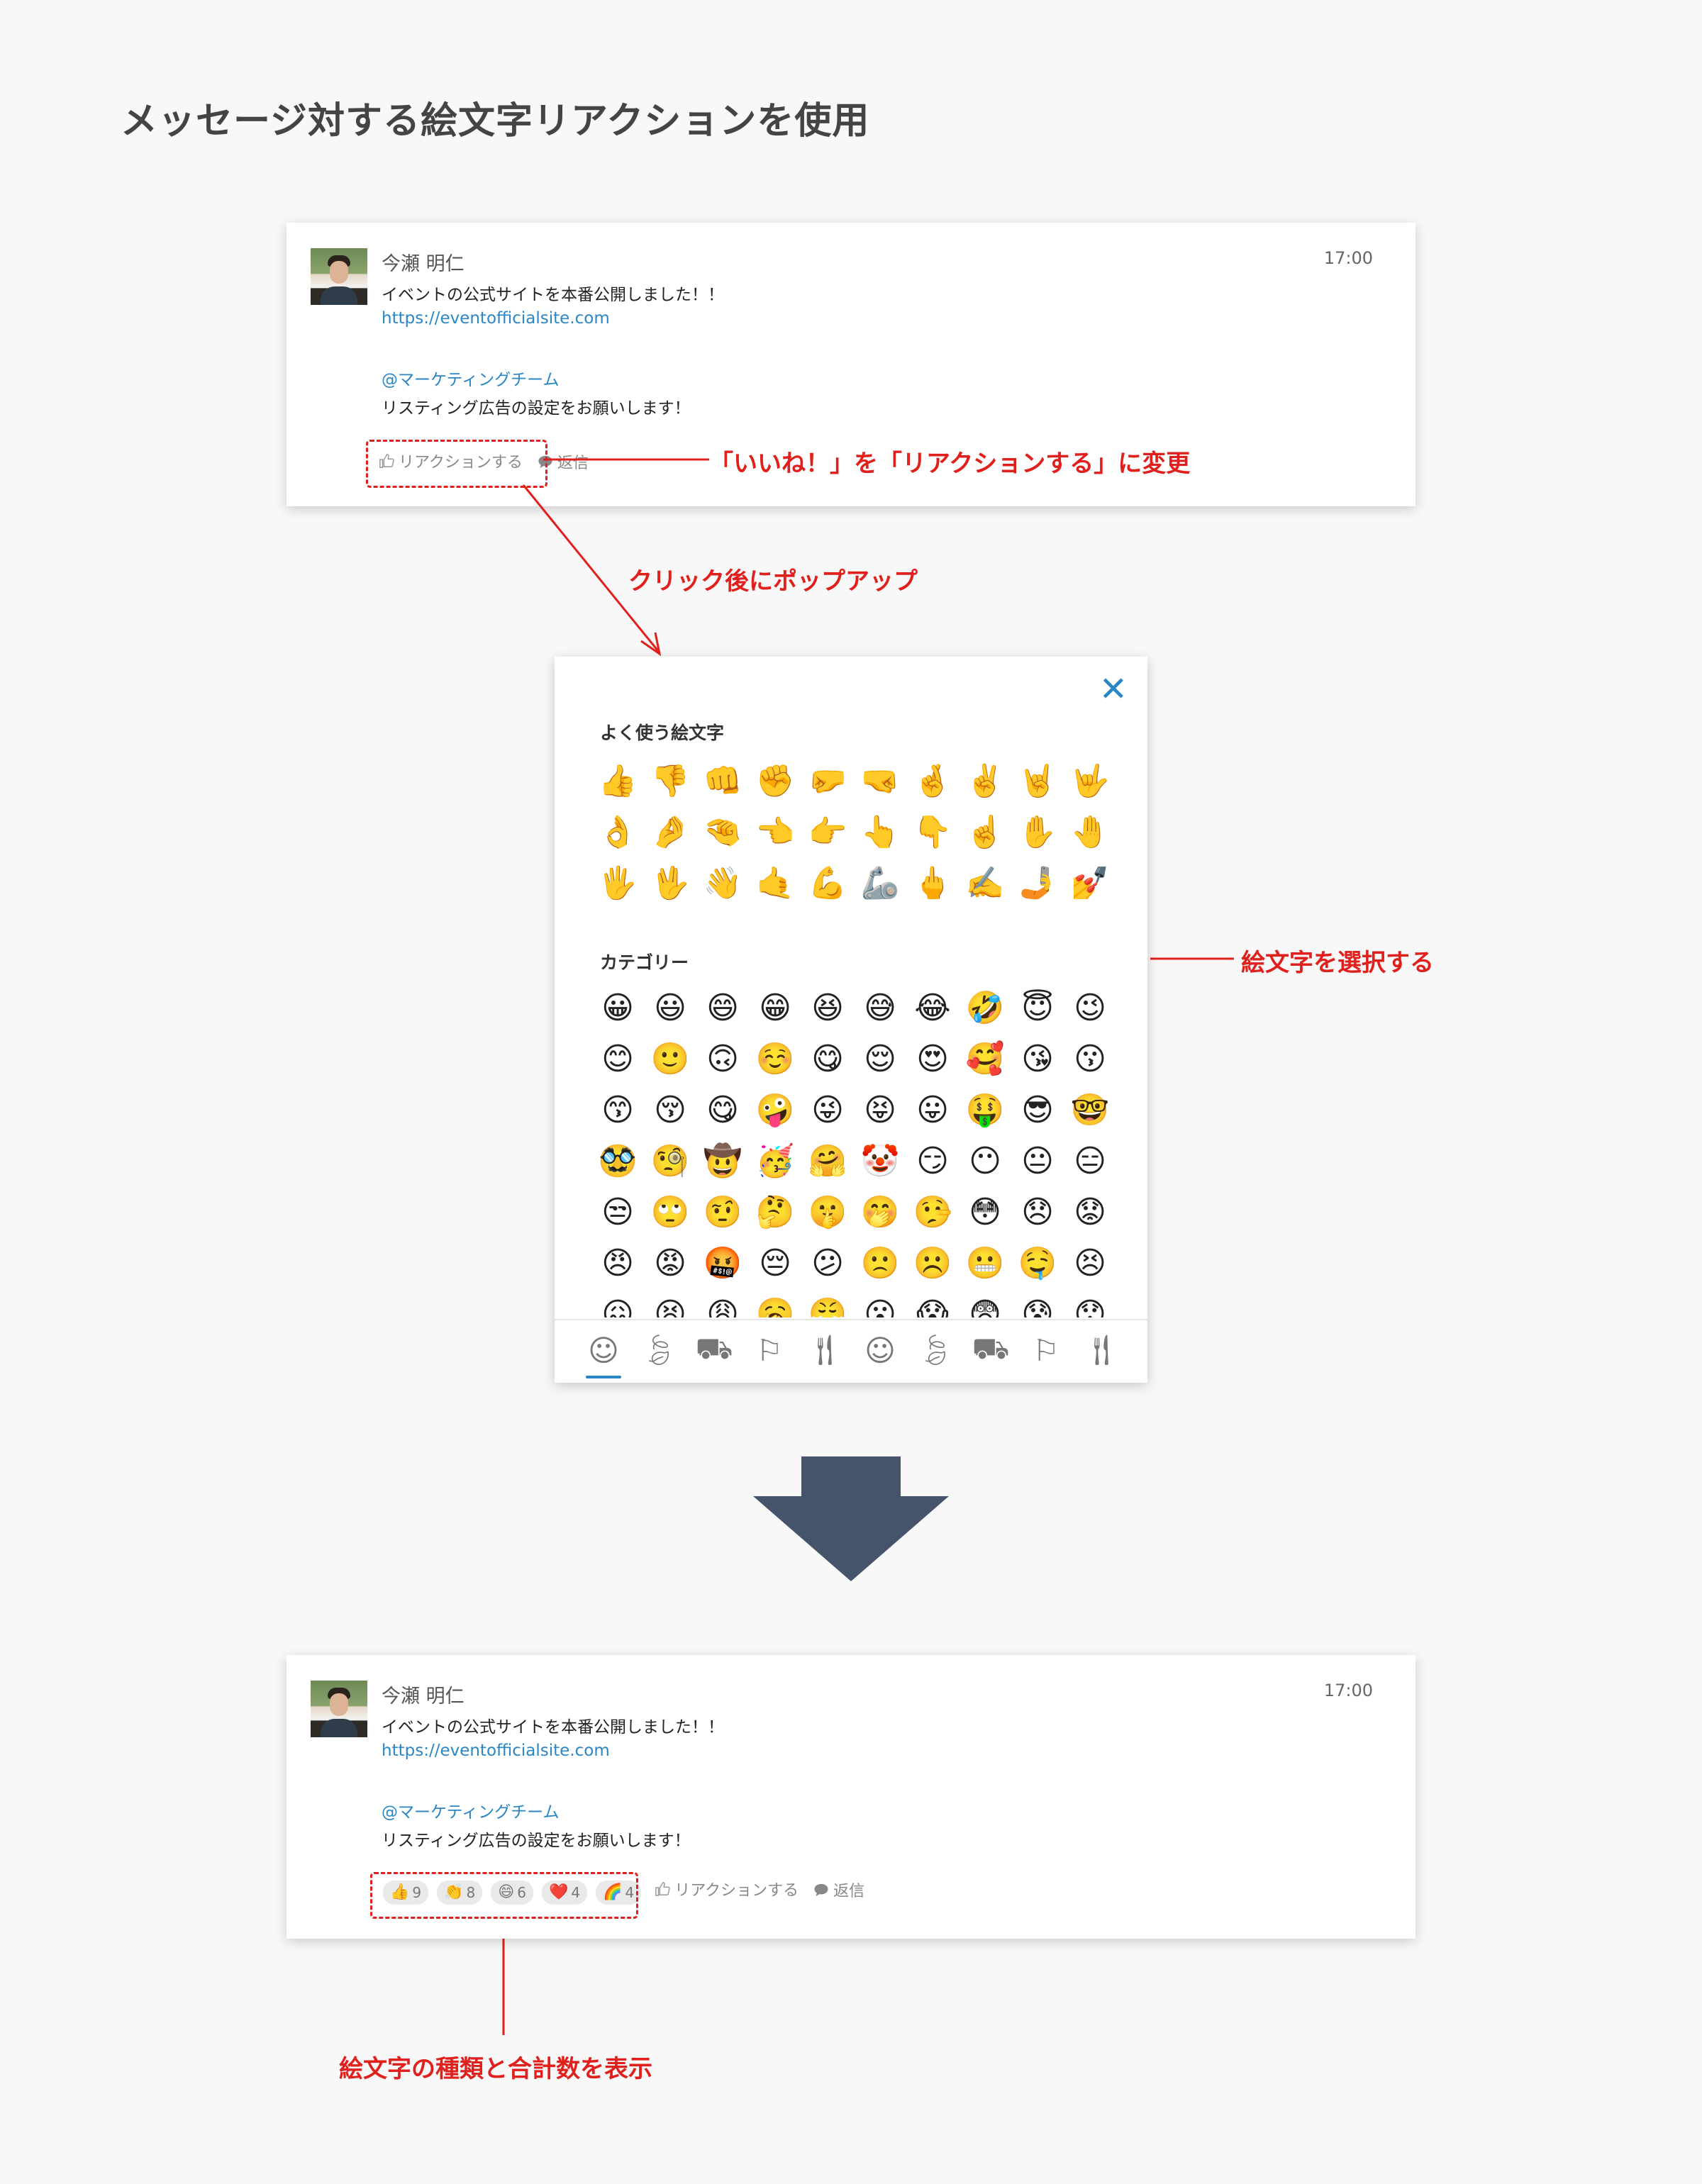  Describe the element at coordinates (1037, 1059) in the screenshot. I see `emoji-option: 😘` at that location.